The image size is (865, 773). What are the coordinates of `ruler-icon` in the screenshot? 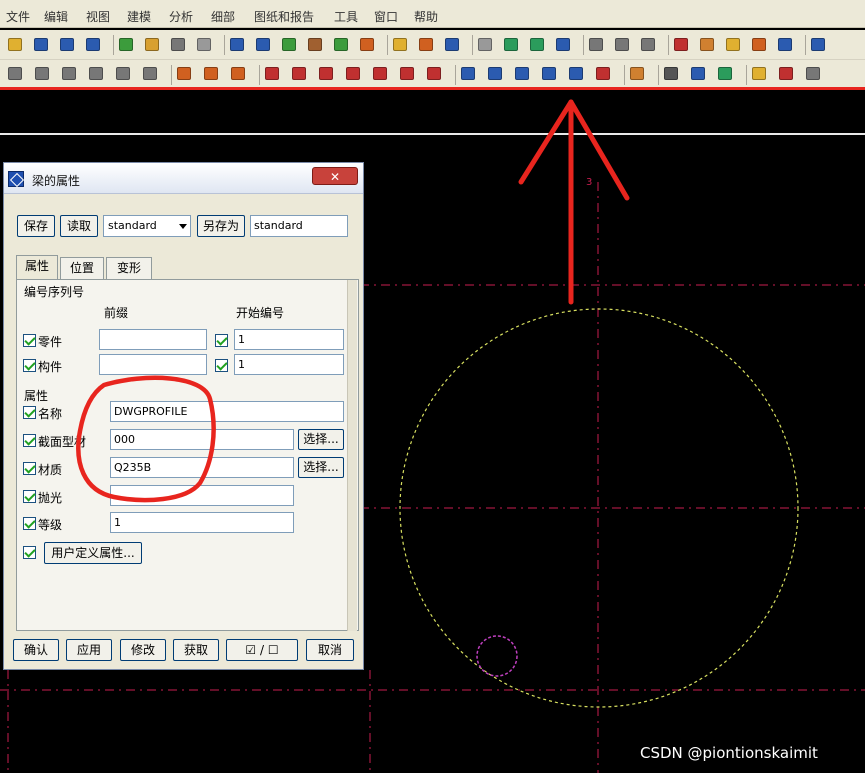 It's located at (786, 73).